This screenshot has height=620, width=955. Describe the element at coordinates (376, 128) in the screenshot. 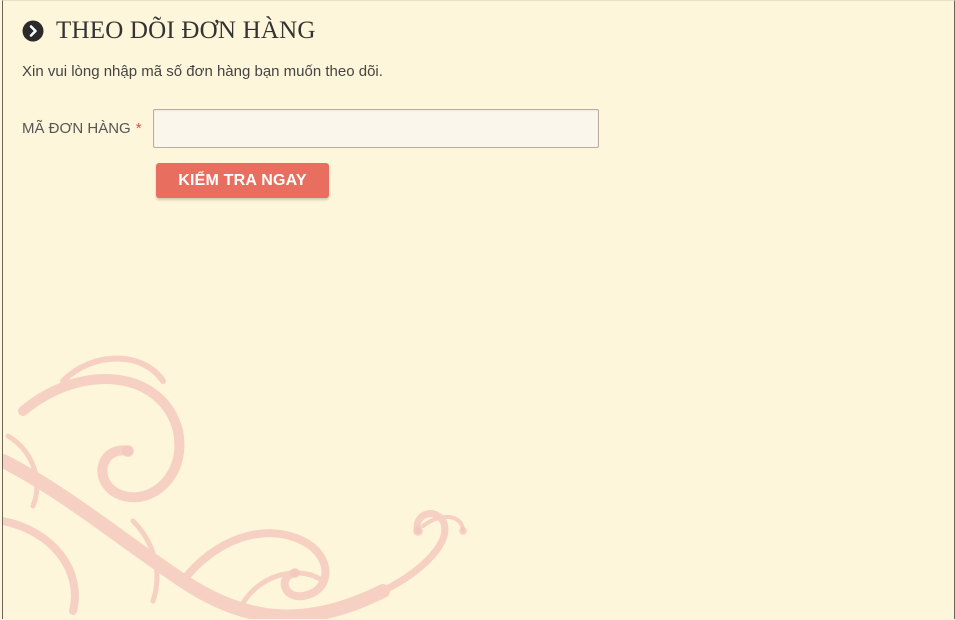

I see `order-code-input` at that location.